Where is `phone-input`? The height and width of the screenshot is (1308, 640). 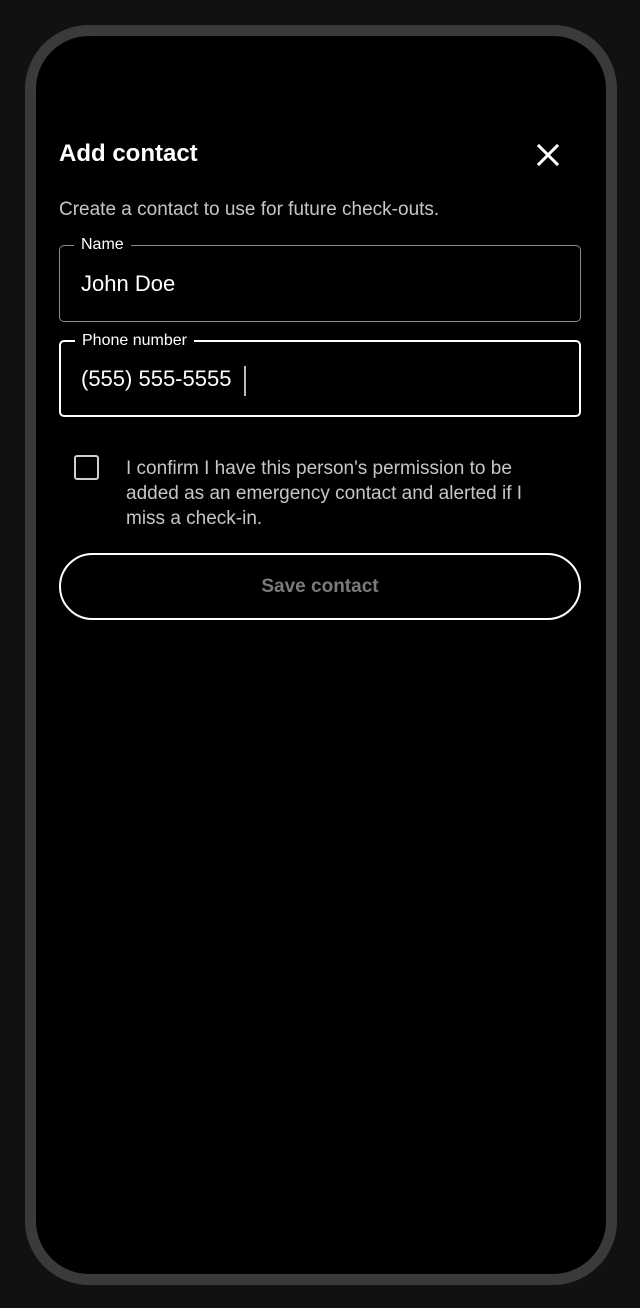 phone-input is located at coordinates (320, 378).